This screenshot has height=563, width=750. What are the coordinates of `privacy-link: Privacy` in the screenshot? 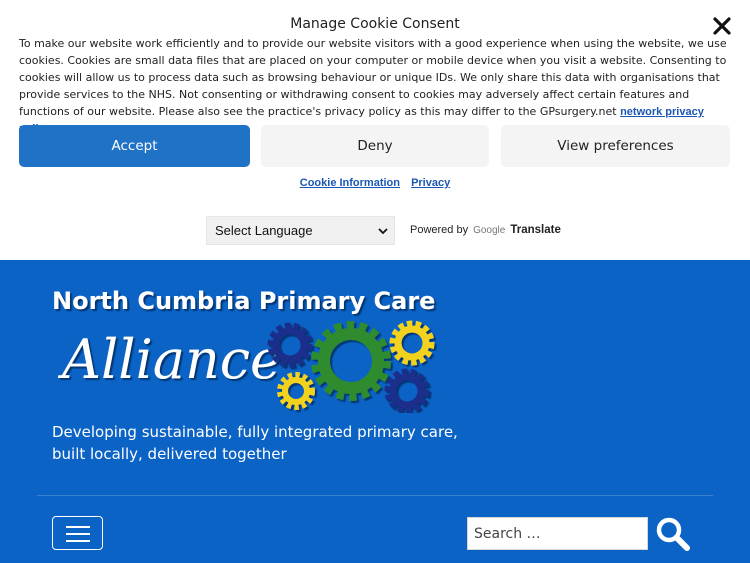 It's located at (430, 183).